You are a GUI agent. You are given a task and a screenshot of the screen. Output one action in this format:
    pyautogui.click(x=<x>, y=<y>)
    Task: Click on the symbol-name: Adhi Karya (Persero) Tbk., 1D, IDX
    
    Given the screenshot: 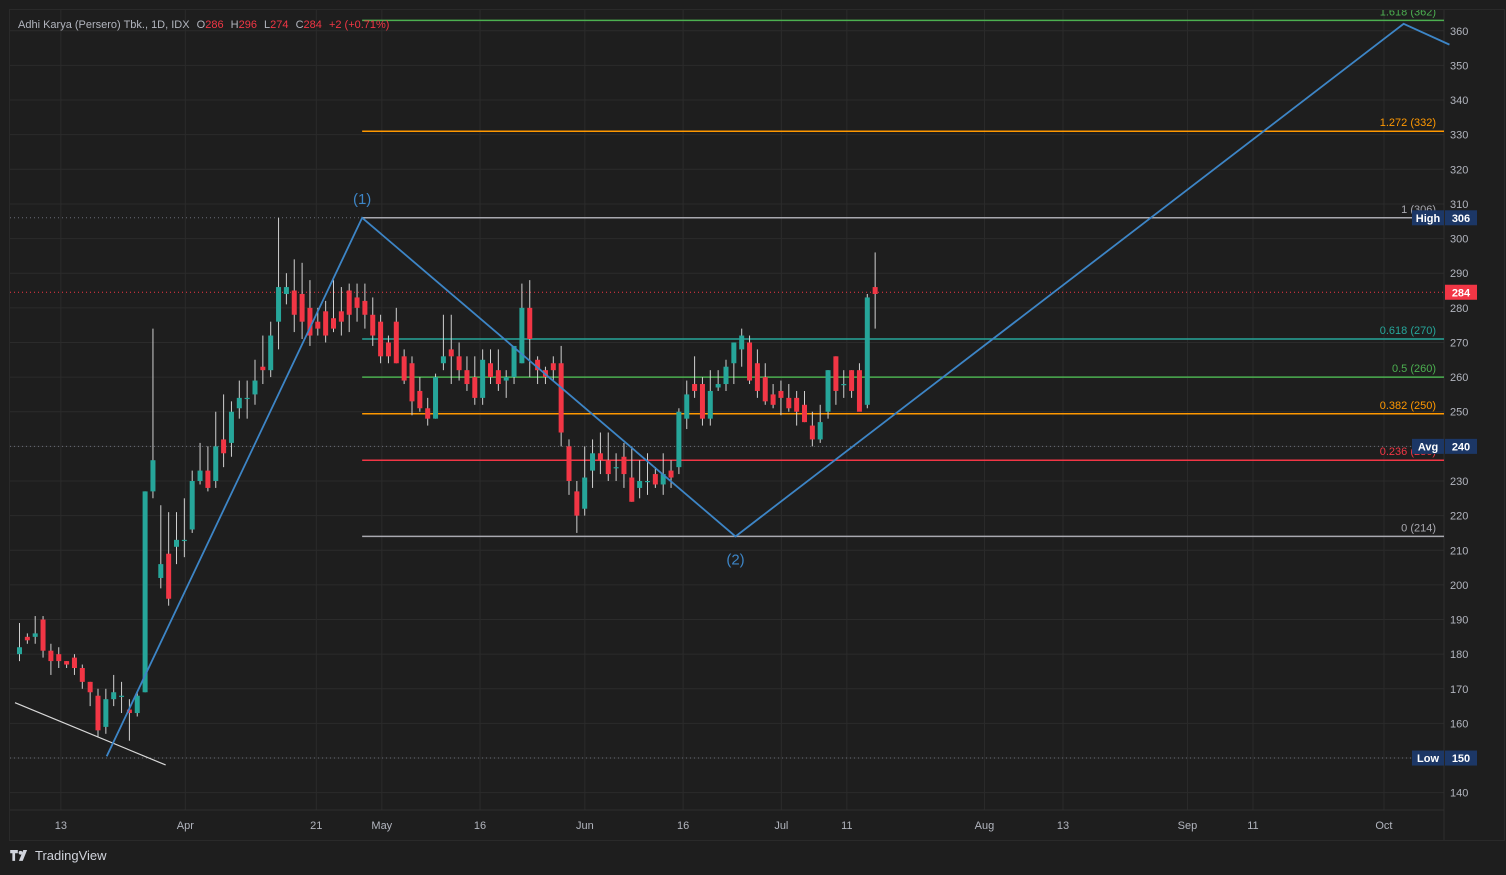 What is the action you would take?
    pyautogui.click(x=104, y=25)
    